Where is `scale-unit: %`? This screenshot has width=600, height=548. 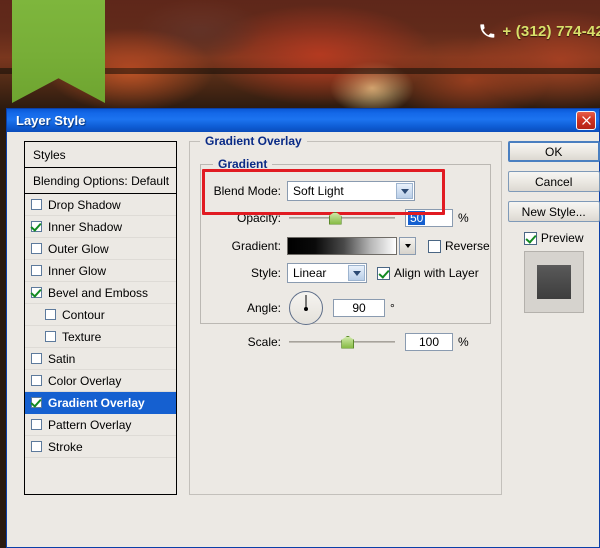
scale-unit: % is located at coordinates (463, 342).